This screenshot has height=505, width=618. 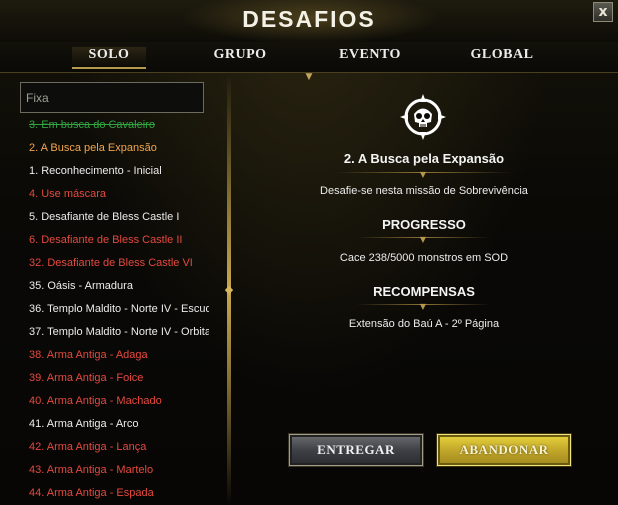 What do you see at coordinates (119, 128) in the screenshot?
I see `quest-item: 3. Em busca do Cavaleiro` at bounding box center [119, 128].